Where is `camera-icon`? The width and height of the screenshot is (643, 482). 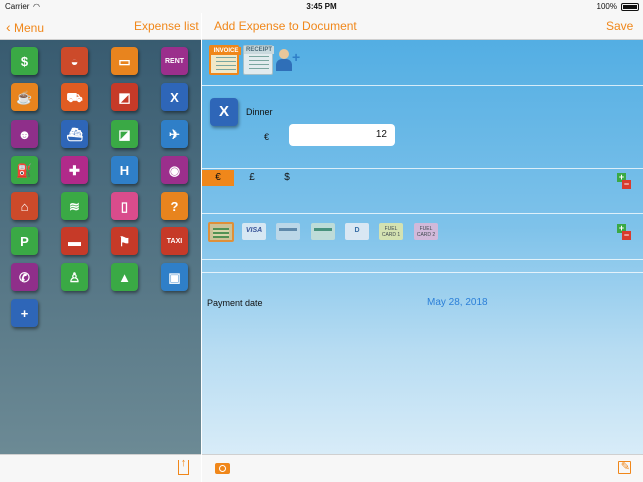 camera-icon is located at coordinates (222, 468).